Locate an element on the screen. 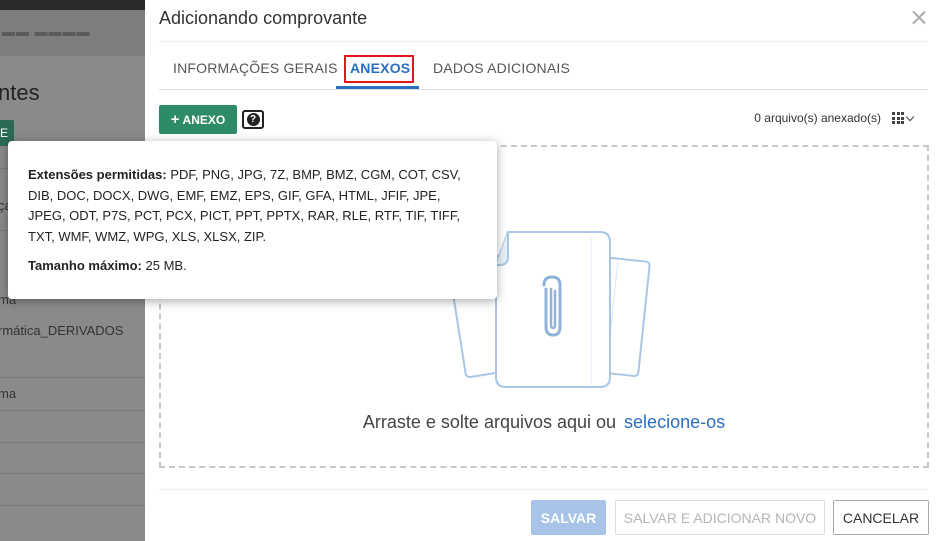 Image resolution: width=942 pixels, height=541 pixels. background-topbar is located at coordinates (72, 5).